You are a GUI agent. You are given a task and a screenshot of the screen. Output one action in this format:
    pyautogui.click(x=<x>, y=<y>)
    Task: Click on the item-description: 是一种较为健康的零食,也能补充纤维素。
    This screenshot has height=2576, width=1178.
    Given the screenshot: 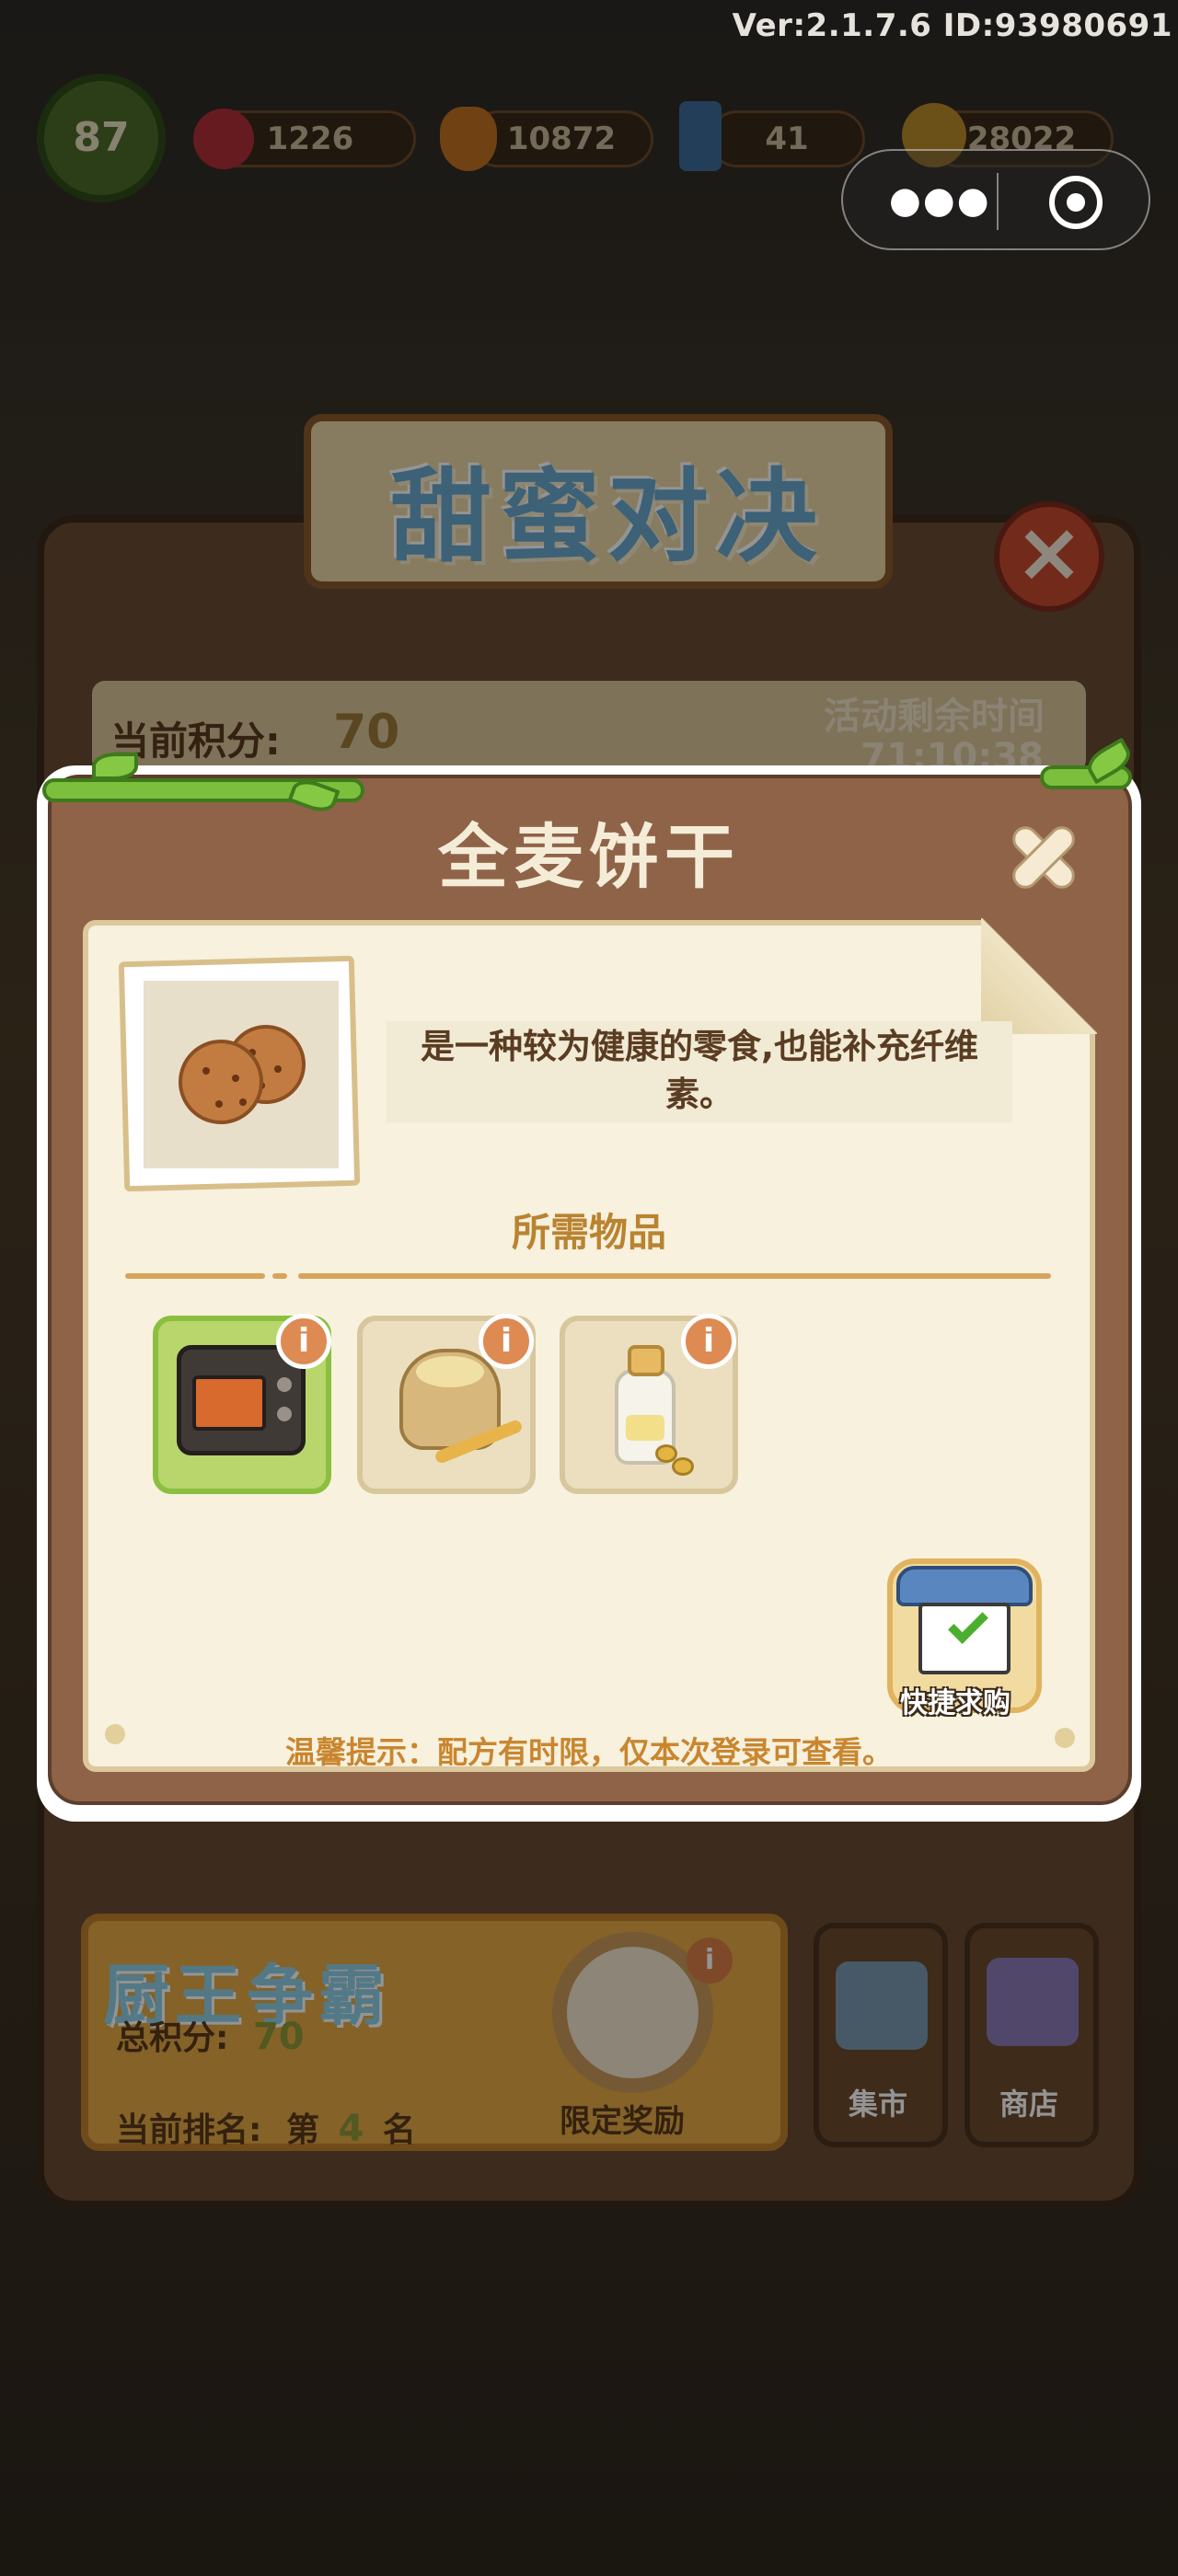 What is the action you would take?
    pyautogui.click(x=699, y=1070)
    